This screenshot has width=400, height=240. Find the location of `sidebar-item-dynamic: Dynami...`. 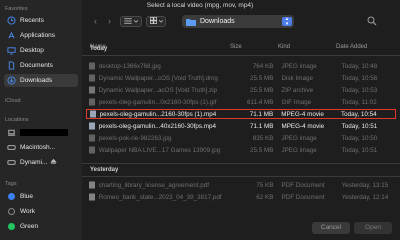

sidebar-item-dynamic: Dynami... is located at coordinates (41, 162).